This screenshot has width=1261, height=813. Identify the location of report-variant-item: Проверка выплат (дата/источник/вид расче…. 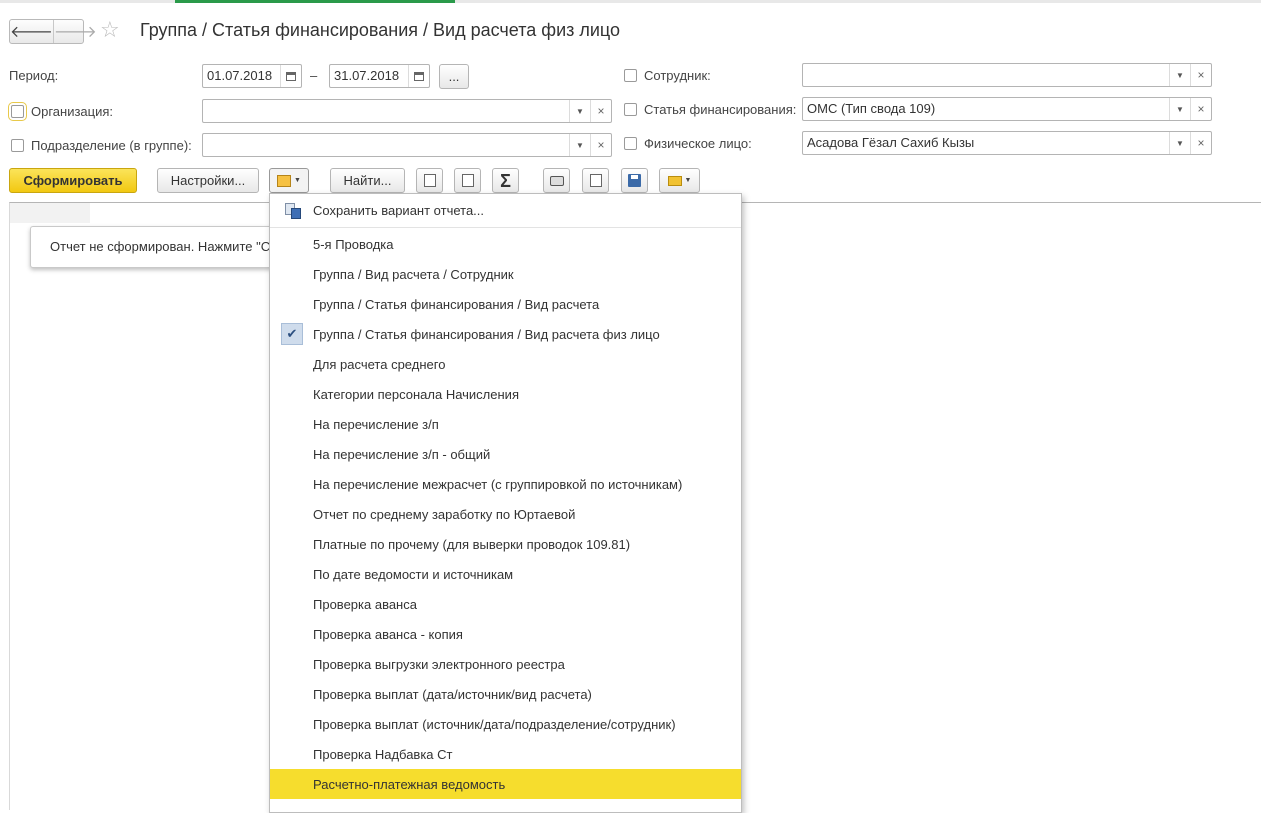
(505, 694).